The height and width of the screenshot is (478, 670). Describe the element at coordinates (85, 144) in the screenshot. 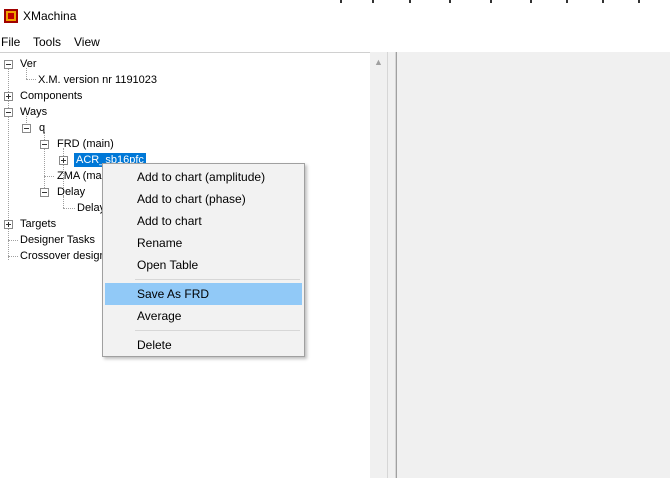

I see `tree-node-frd-main: FRD (main)` at that location.